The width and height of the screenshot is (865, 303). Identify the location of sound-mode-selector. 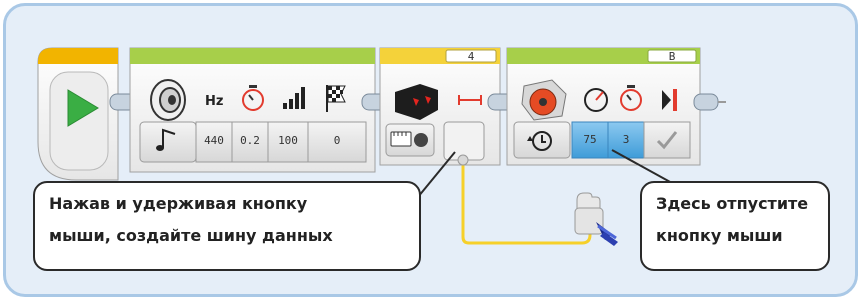
(168, 142).